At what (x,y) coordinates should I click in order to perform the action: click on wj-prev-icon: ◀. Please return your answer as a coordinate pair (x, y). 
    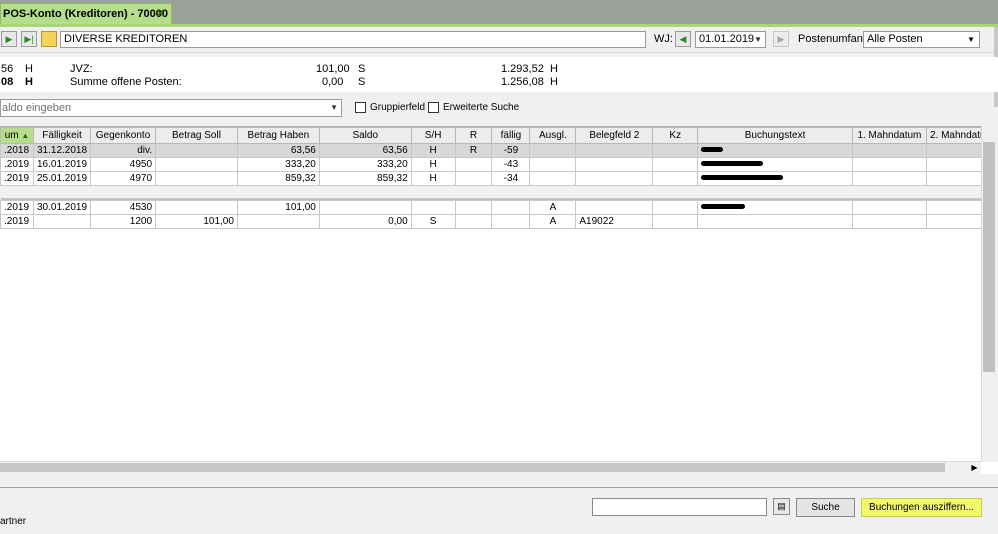
    Looking at the image, I should click on (683, 39).